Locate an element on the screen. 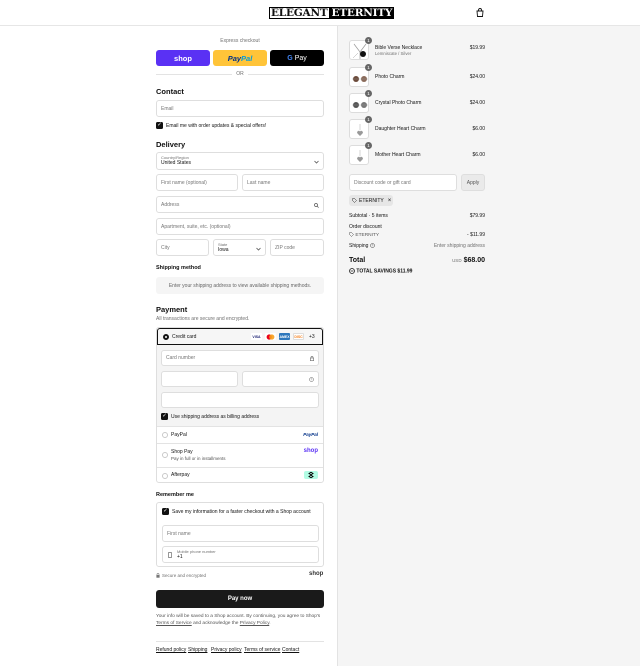  apartment-input is located at coordinates (242, 226).